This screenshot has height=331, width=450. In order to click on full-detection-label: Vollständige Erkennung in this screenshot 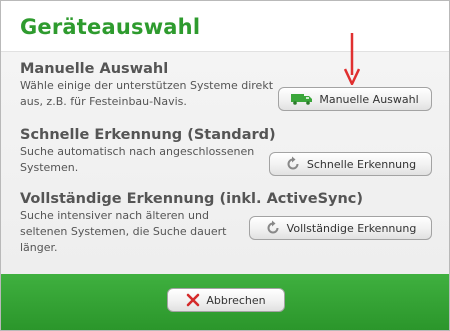, I will do `click(351, 228)`.